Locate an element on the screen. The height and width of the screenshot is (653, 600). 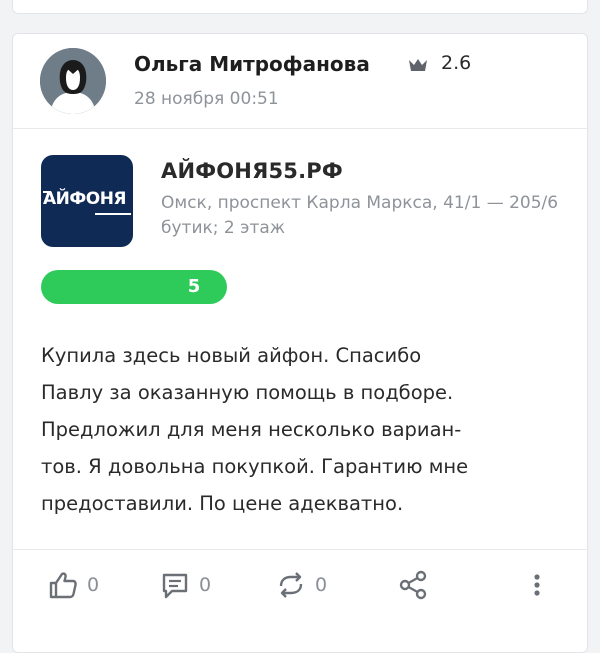
crown-icon is located at coordinates (418, 65).